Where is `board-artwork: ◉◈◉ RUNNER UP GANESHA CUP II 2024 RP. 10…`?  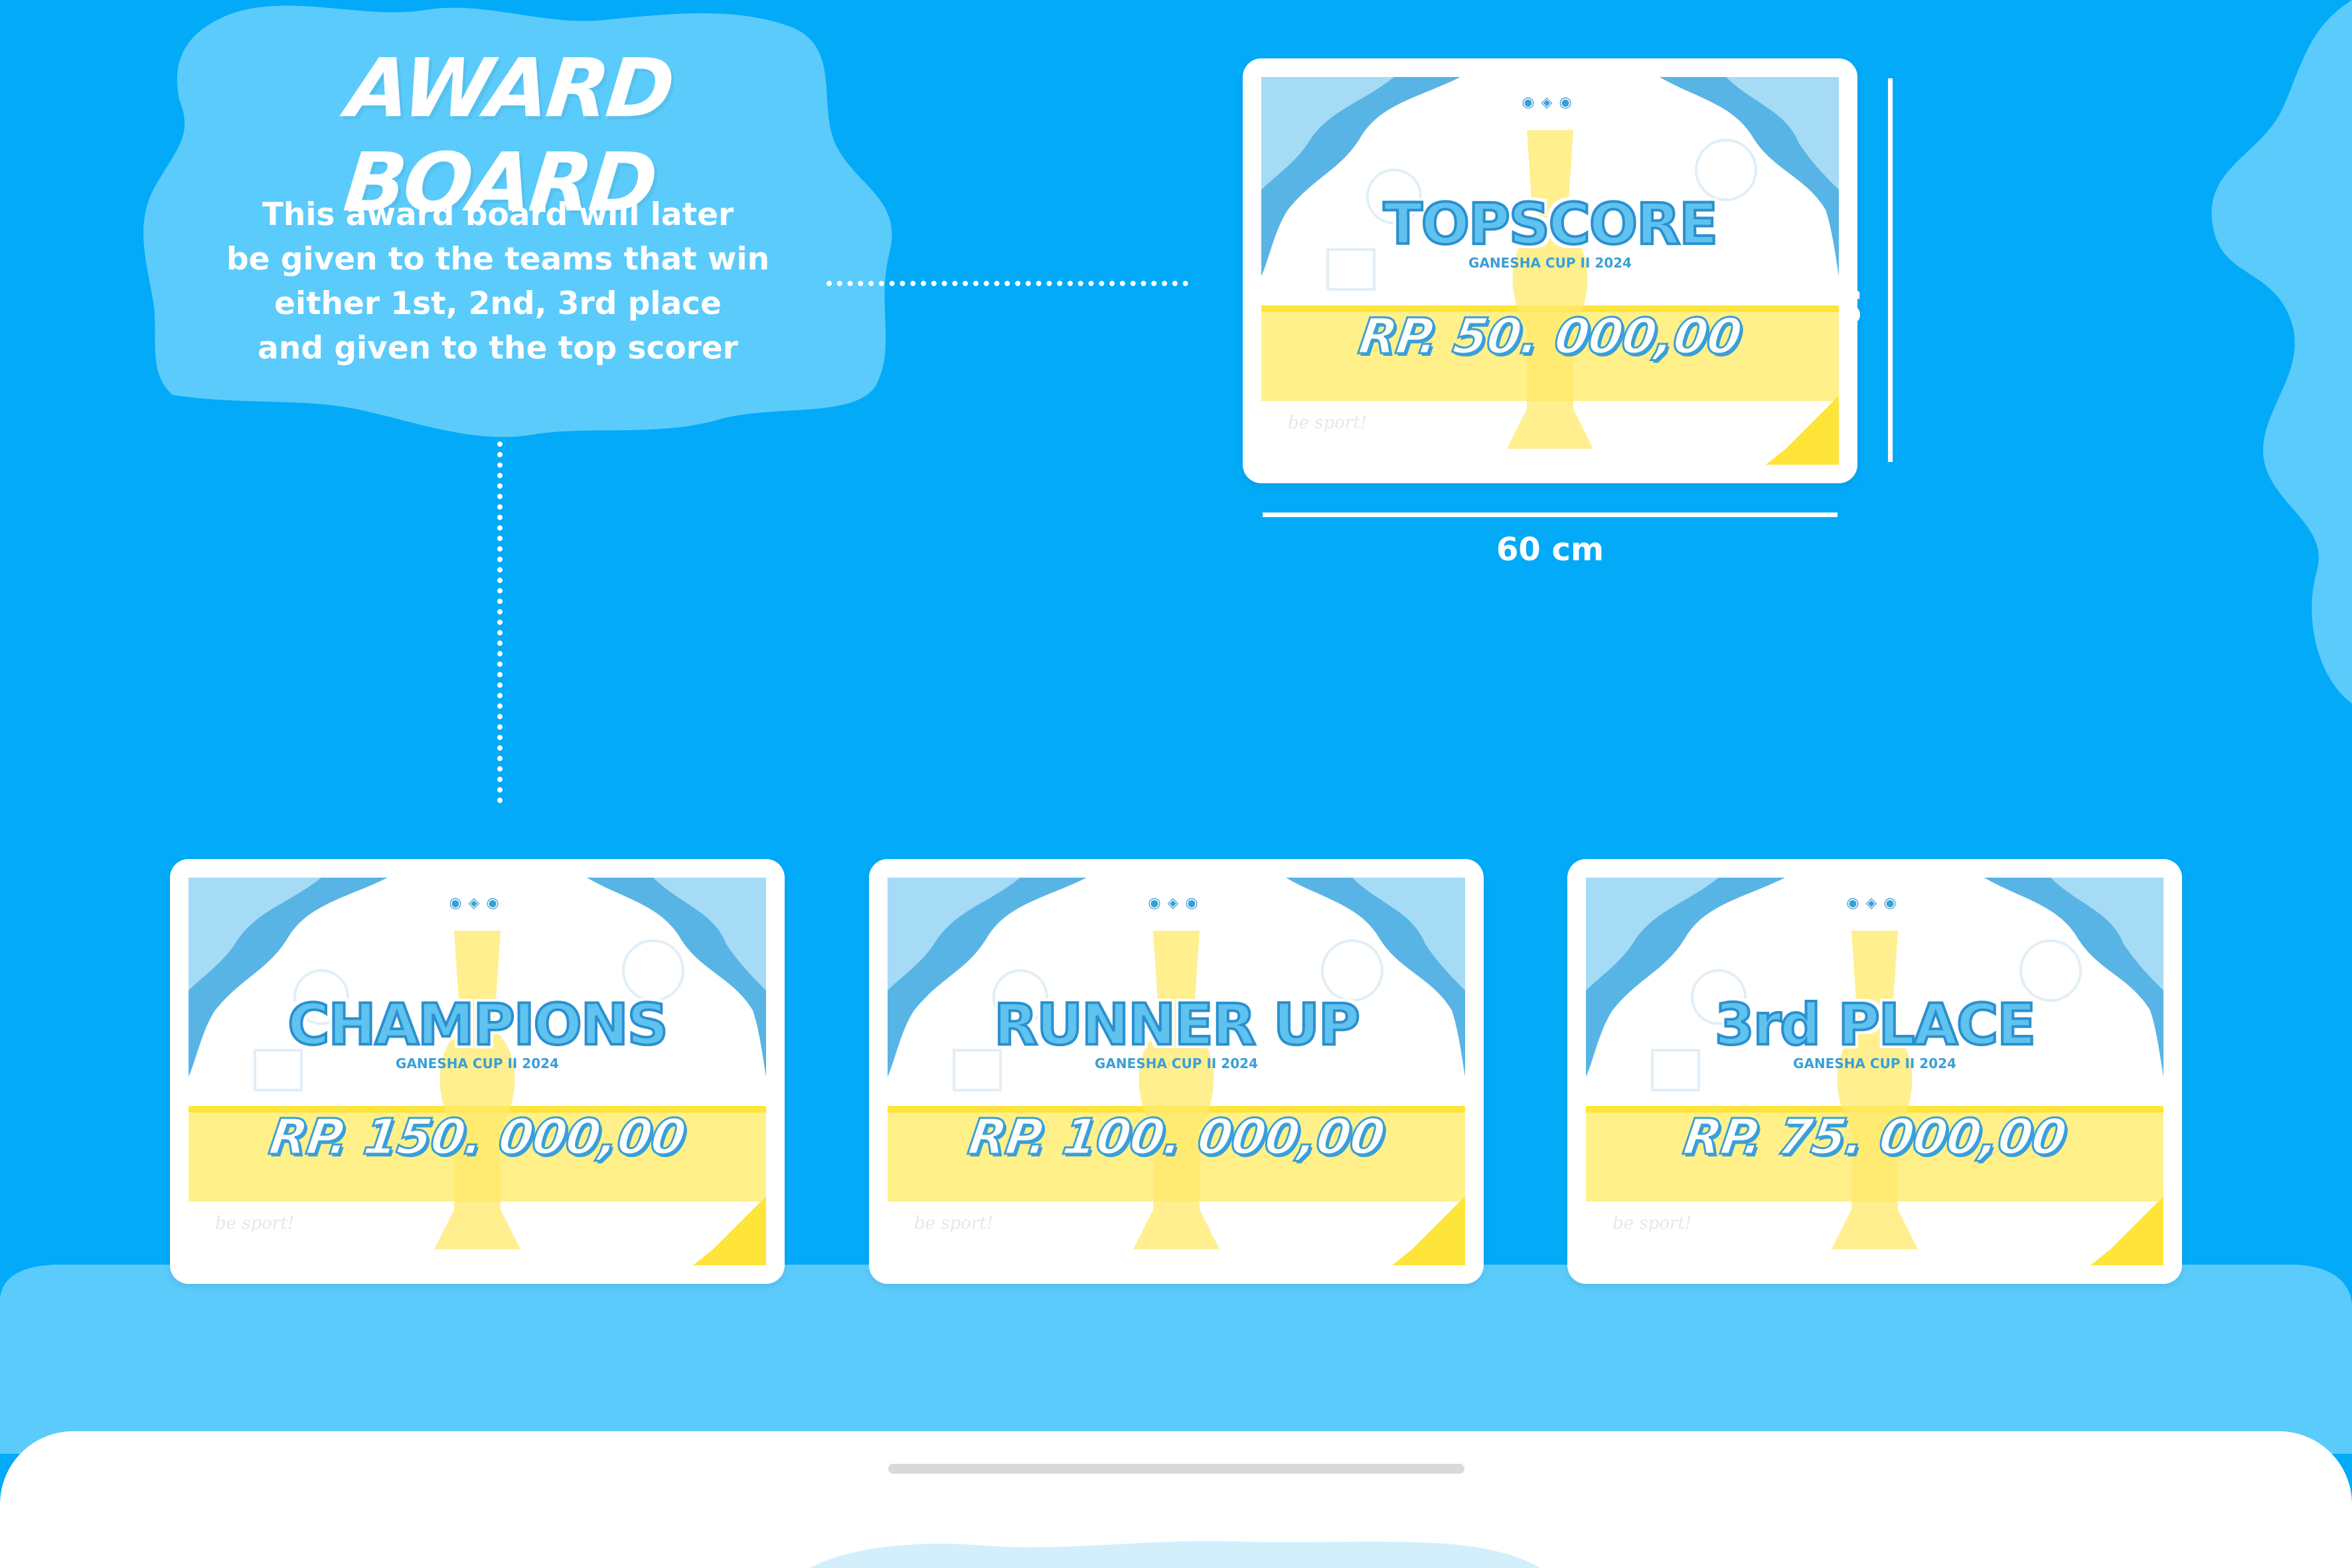 board-artwork: ◉◈◉ RUNNER UP GANESHA CUP II 2024 RP. 10… is located at coordinates (1177, 1072).